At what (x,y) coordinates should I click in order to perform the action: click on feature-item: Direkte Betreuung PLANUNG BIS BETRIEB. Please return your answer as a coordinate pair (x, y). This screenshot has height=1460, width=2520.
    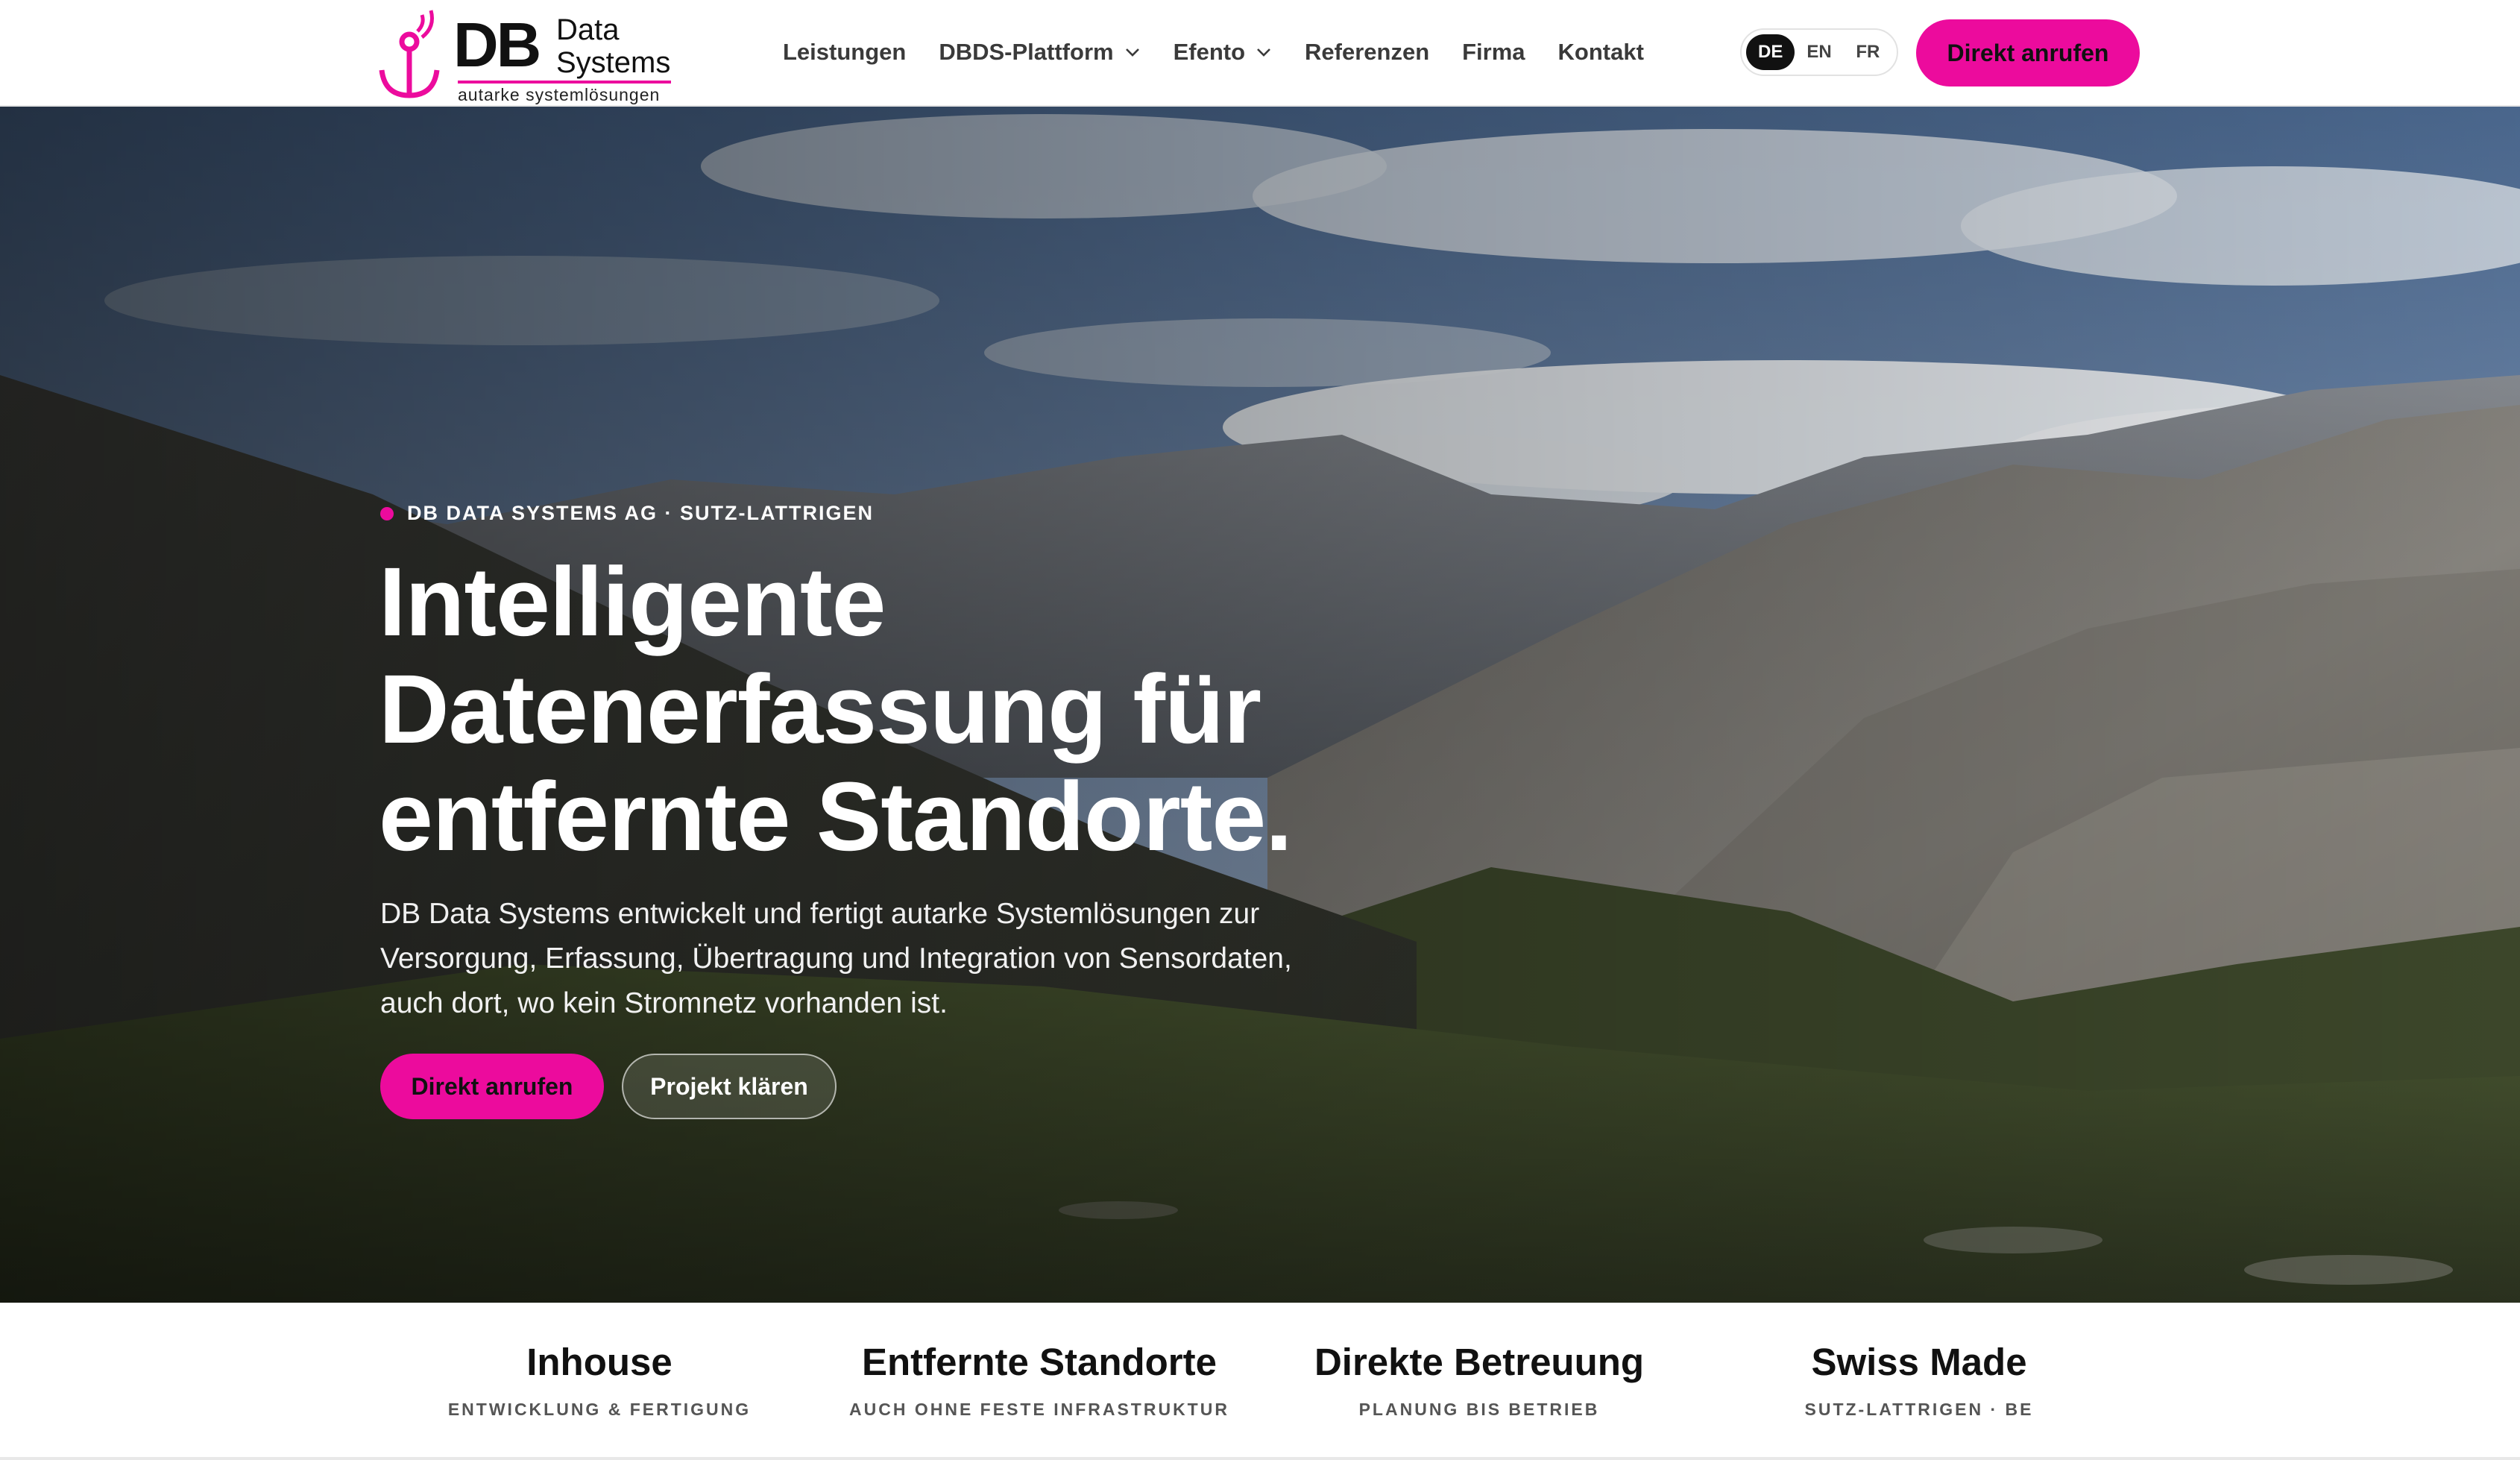
    Looking at the image, I should click on (1479, 1380).